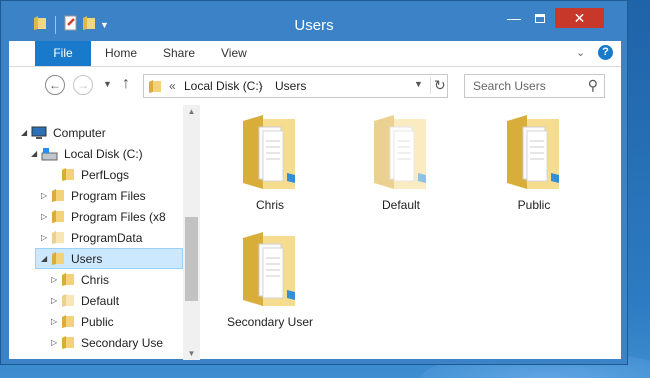 The height and width of the screenshot is (378, 650). I want to click on close-button: ✕, so click(579, 18).